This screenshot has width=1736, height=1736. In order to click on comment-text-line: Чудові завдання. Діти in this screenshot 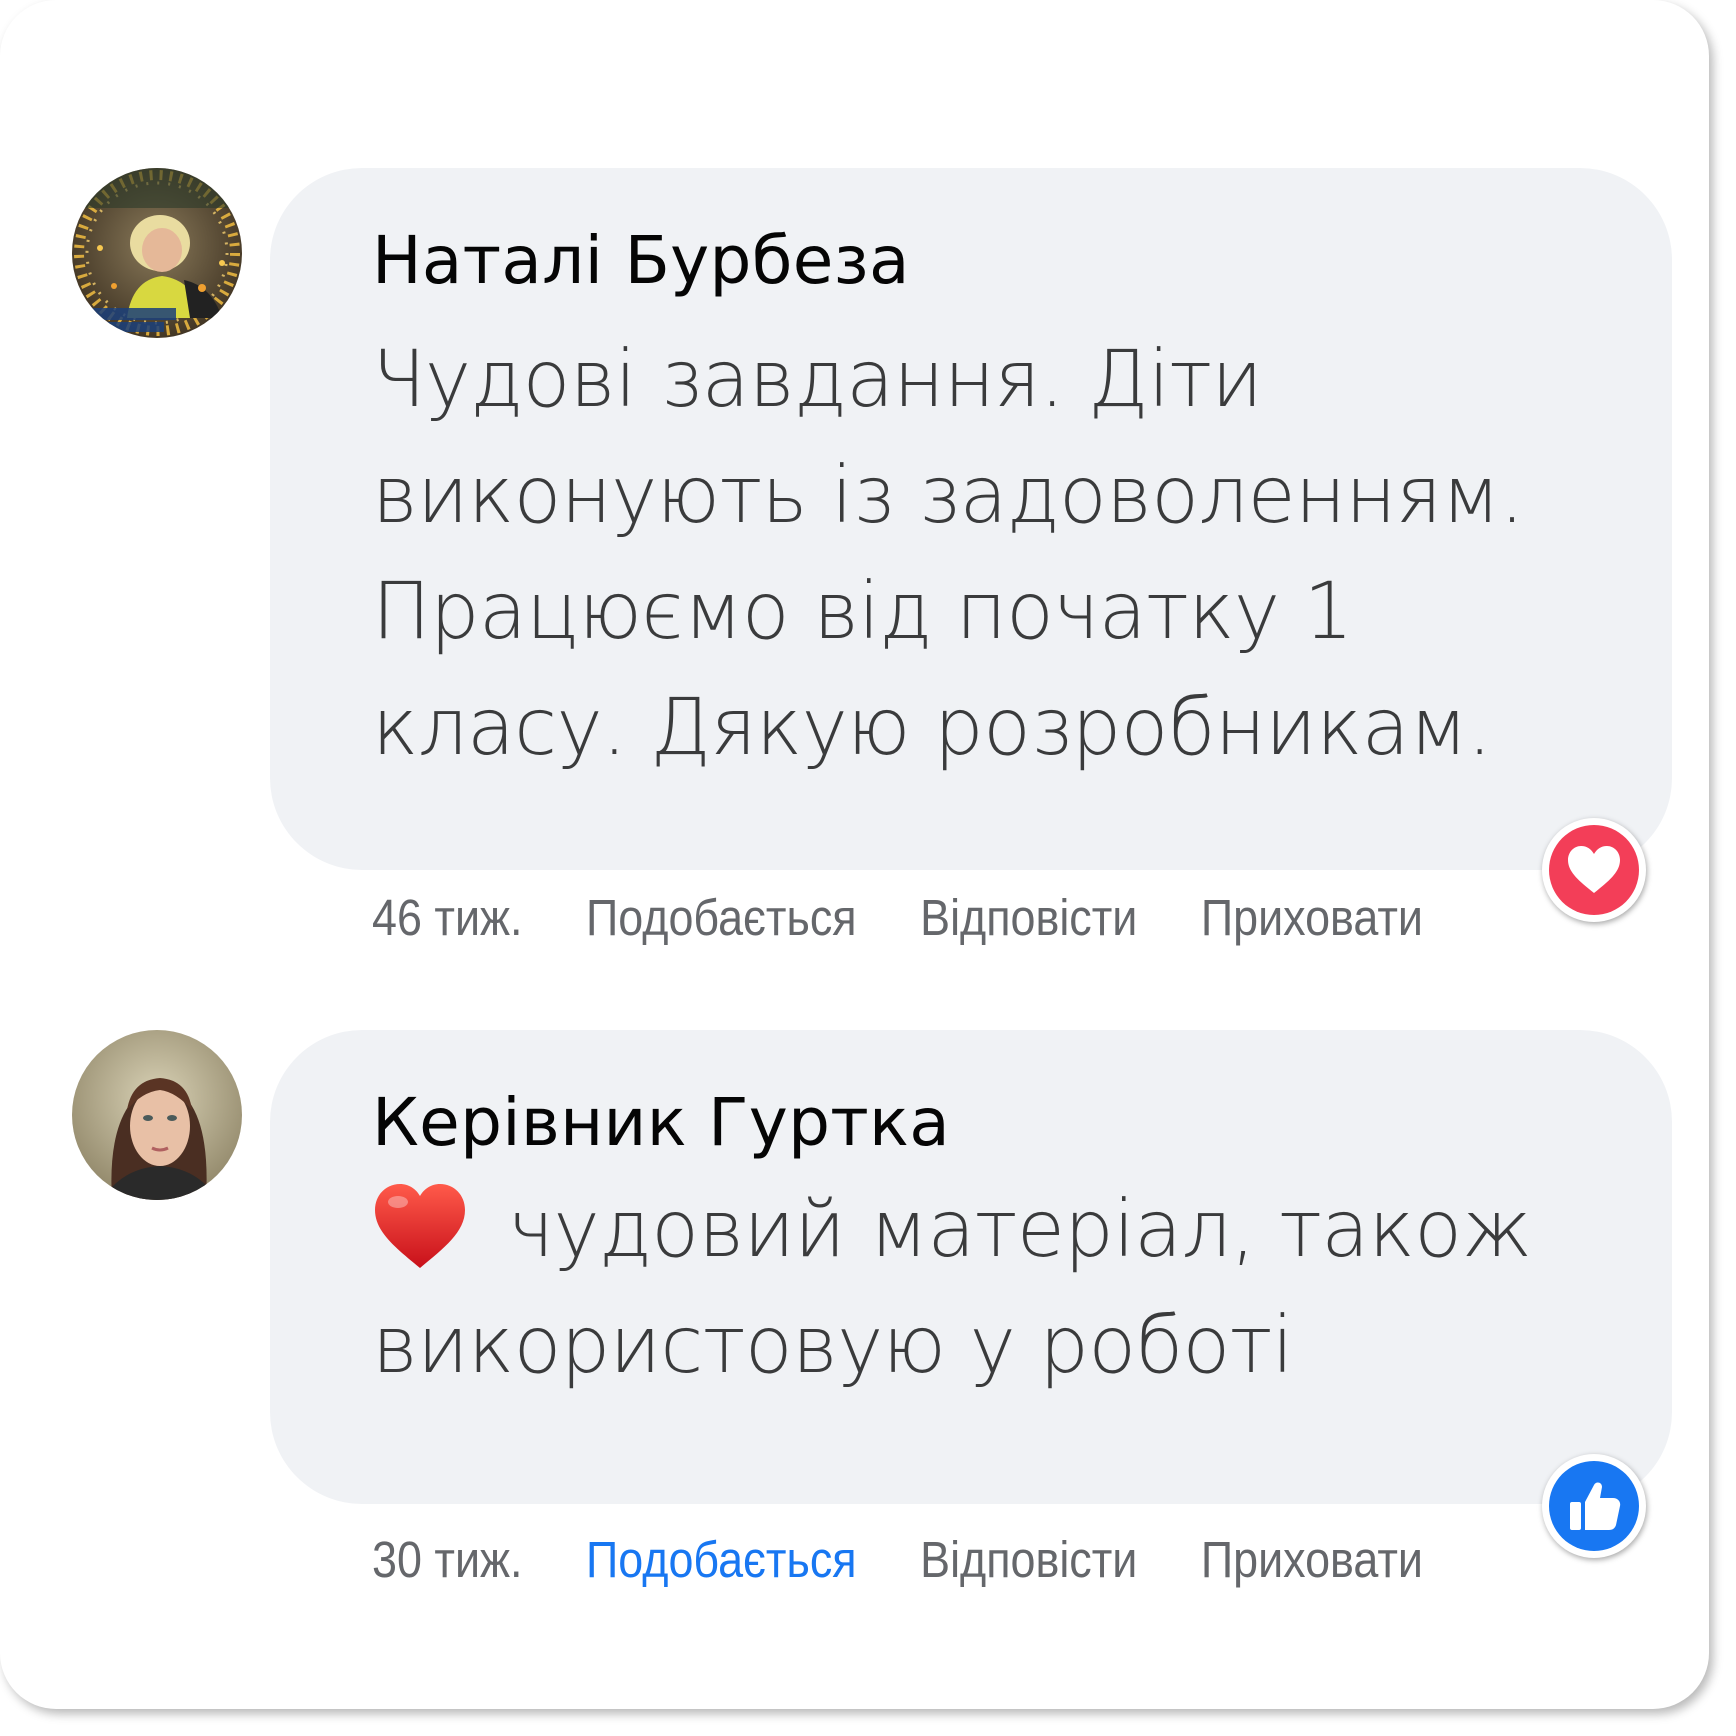, I will do `click(817, 380)`.